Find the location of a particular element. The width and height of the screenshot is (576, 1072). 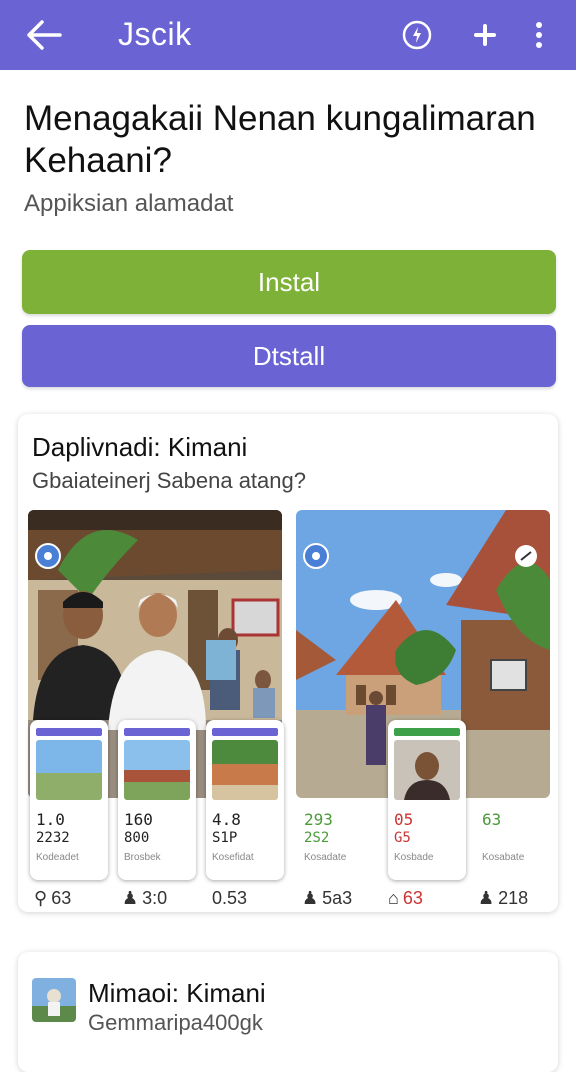

phone-stat-3: Kosbade is located at coordinates (414, 857).